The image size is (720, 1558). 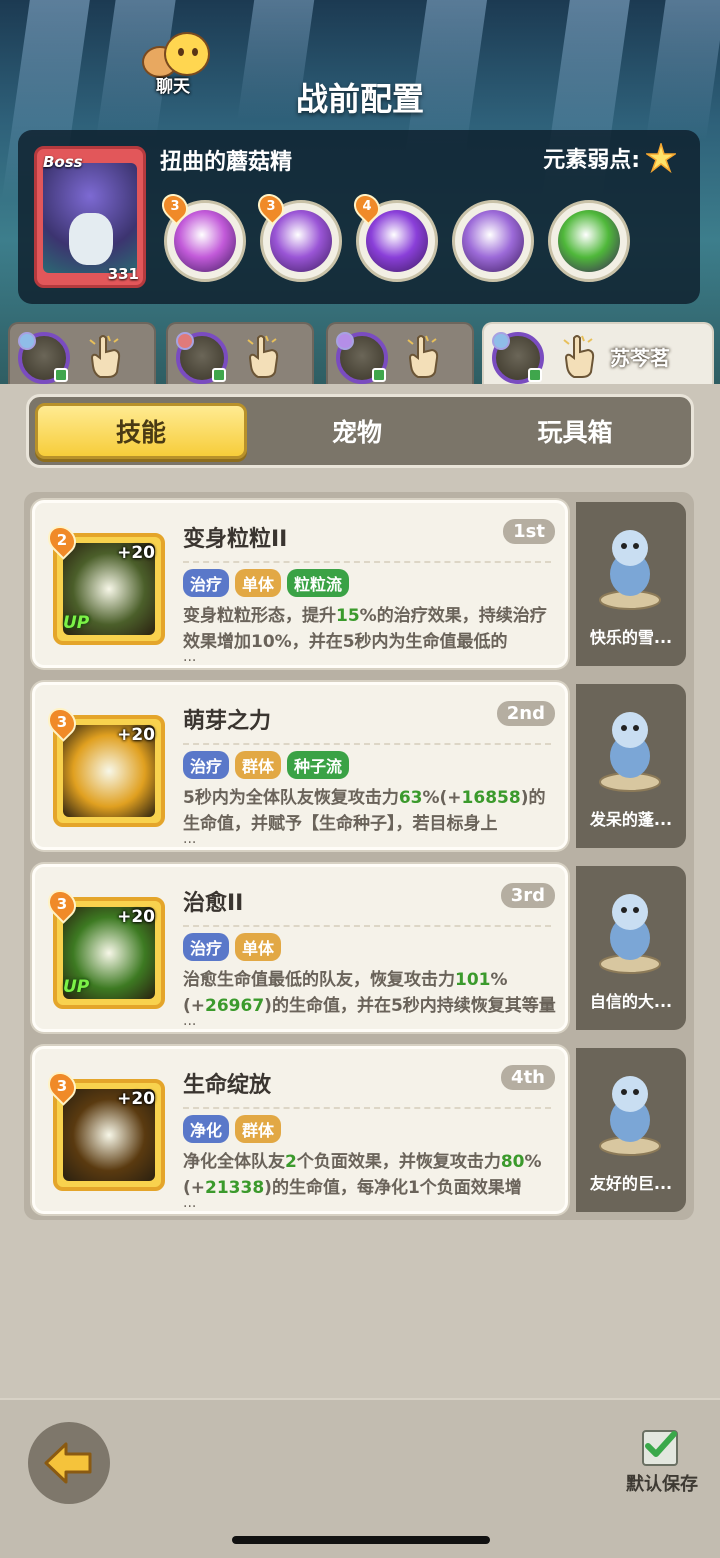 What do you see at coordinates (630, 570) in the screenshot?
I see `snow-sheep-figure-icon` at bounding box center [630, 570].